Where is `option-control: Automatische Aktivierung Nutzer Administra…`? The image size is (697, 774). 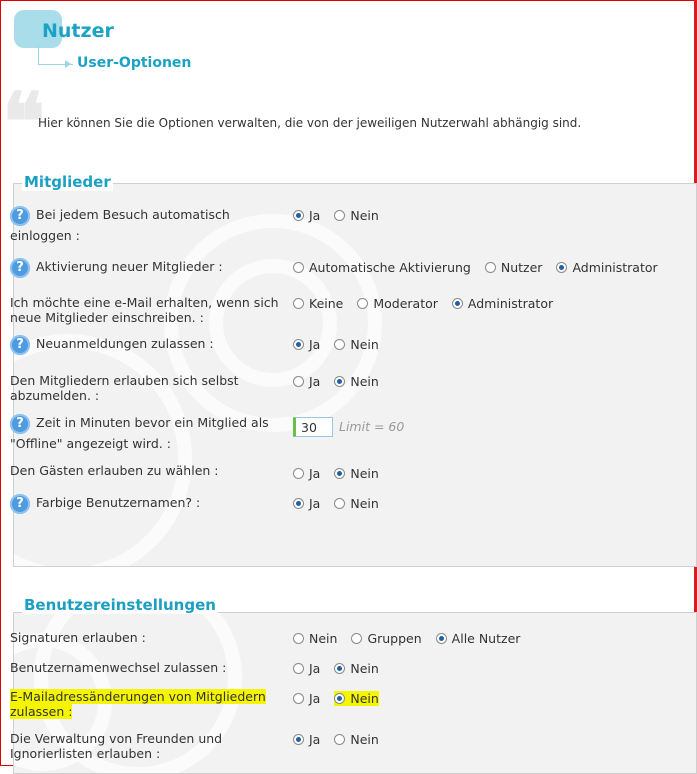
option-control: Automatische Aktivierung Nutzer Administra… is located at coordinates (482, 268).